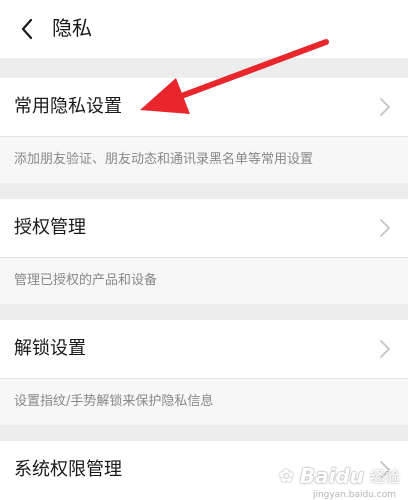 This screenshot has width=408, height=500. I want to click on page-title: 隐私, so click(72, 28).